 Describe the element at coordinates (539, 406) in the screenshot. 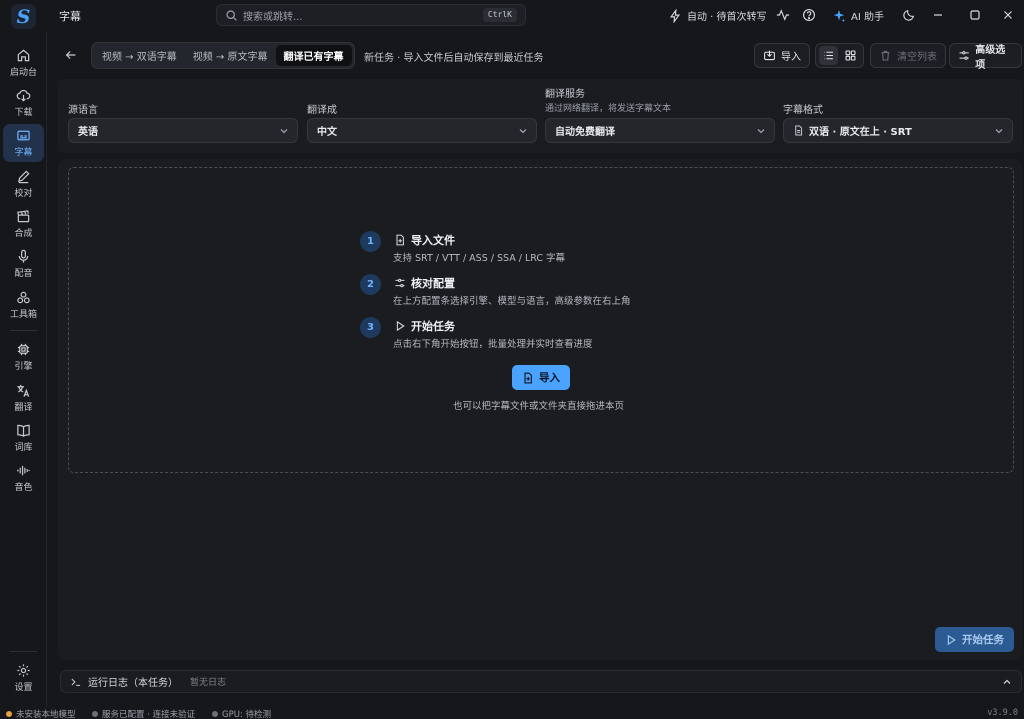

I see `drop-hint: 也可以把字幕文件或文件夹直接拖进本页` at that location.